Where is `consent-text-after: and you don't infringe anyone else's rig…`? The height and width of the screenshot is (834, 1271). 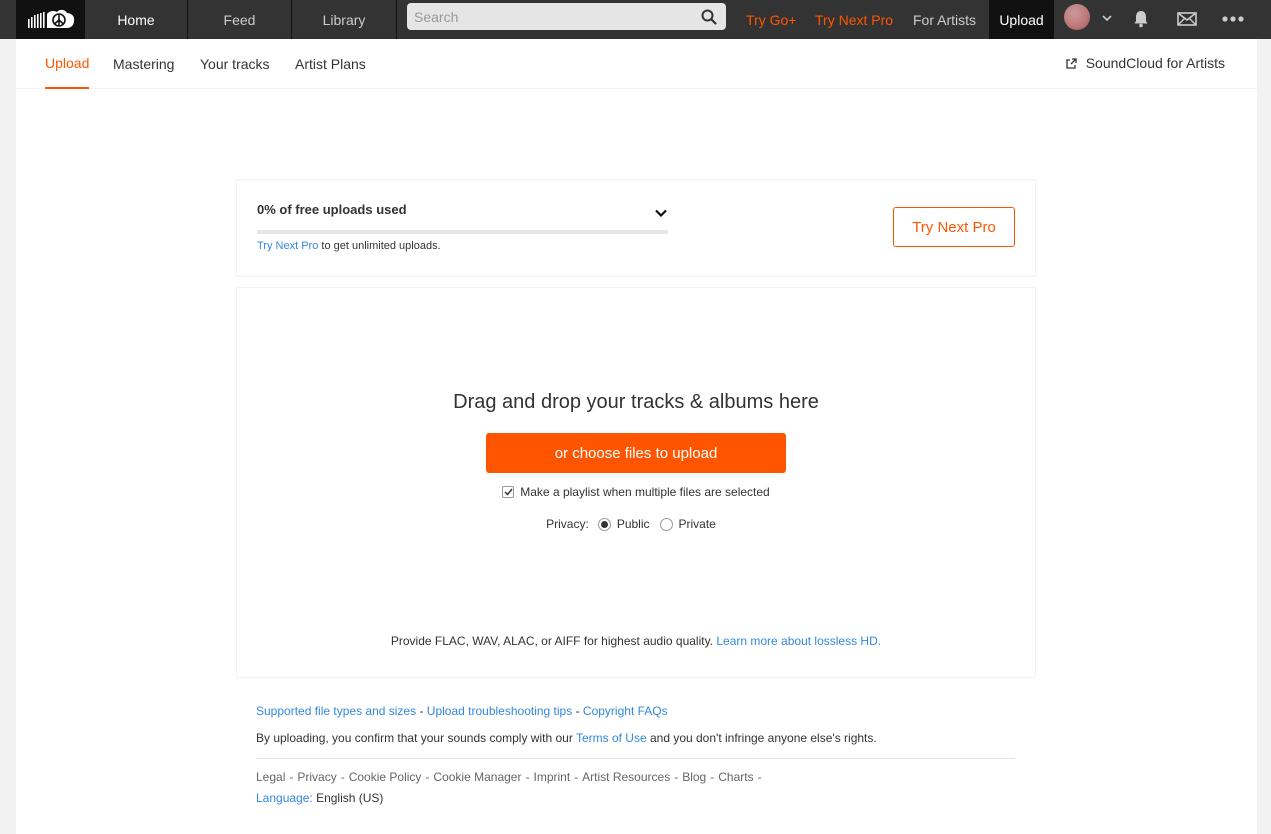
consent-text-after: and you don't infringe anyone else's rig… is located at coordinates (761, 738).